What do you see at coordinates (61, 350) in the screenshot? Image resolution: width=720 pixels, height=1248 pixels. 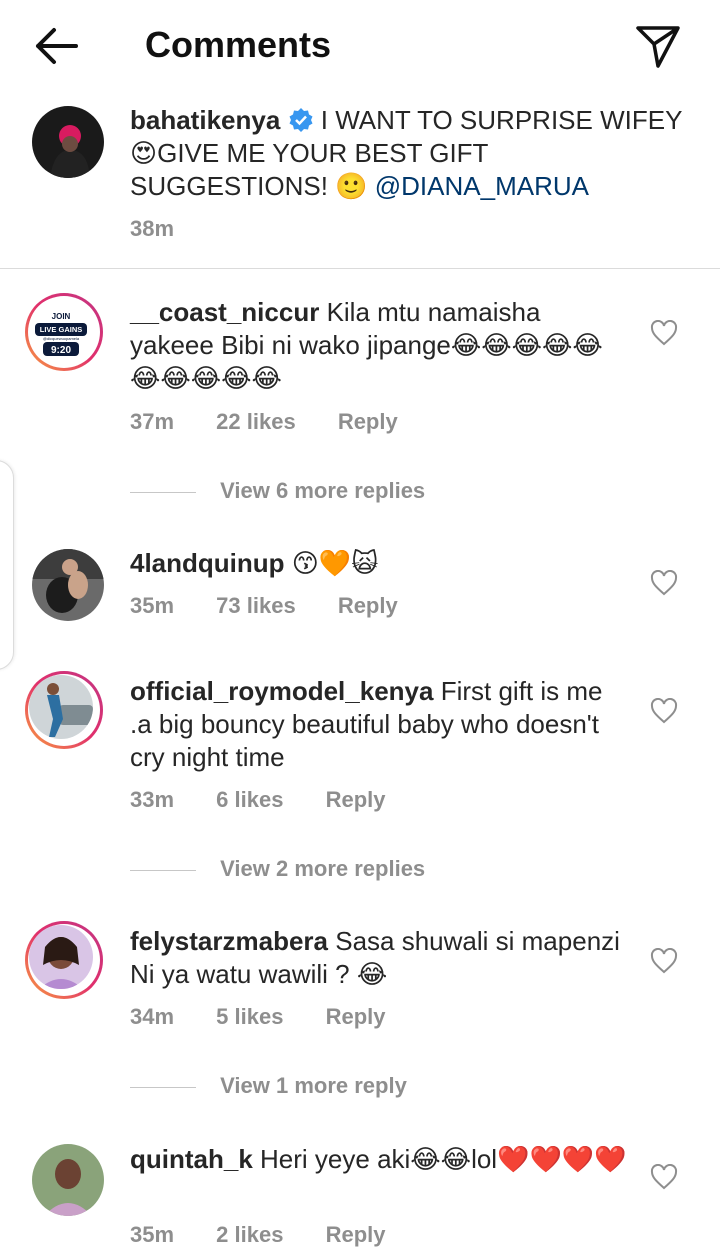 I see `avatar-text-4: 9:20` at bounding box center [61, 350].